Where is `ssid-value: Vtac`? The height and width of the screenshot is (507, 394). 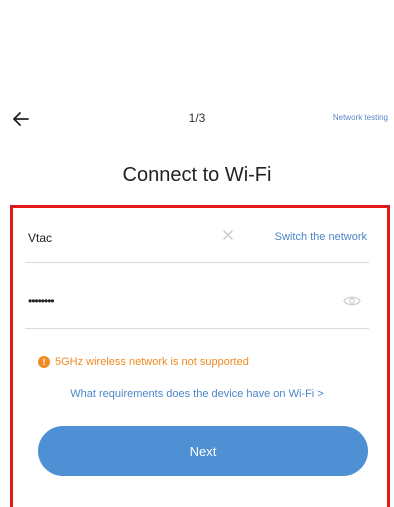 ssid-value: Vtac is located at coordinates (40, 238).